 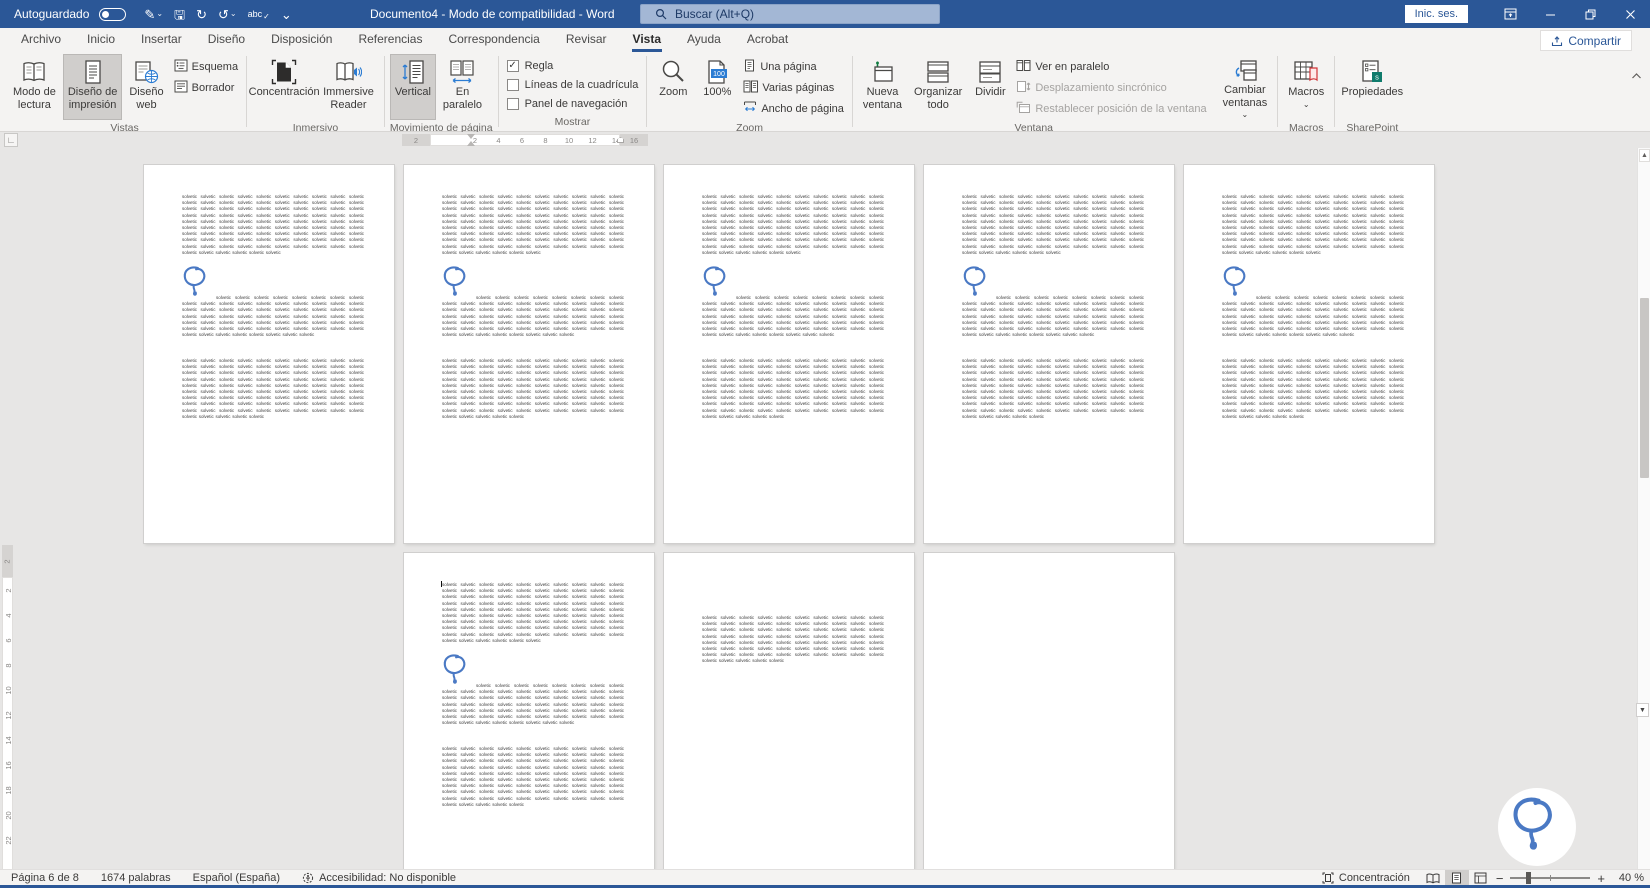 I want to click on first-line-indent-marker, so click(x=471, y=136).